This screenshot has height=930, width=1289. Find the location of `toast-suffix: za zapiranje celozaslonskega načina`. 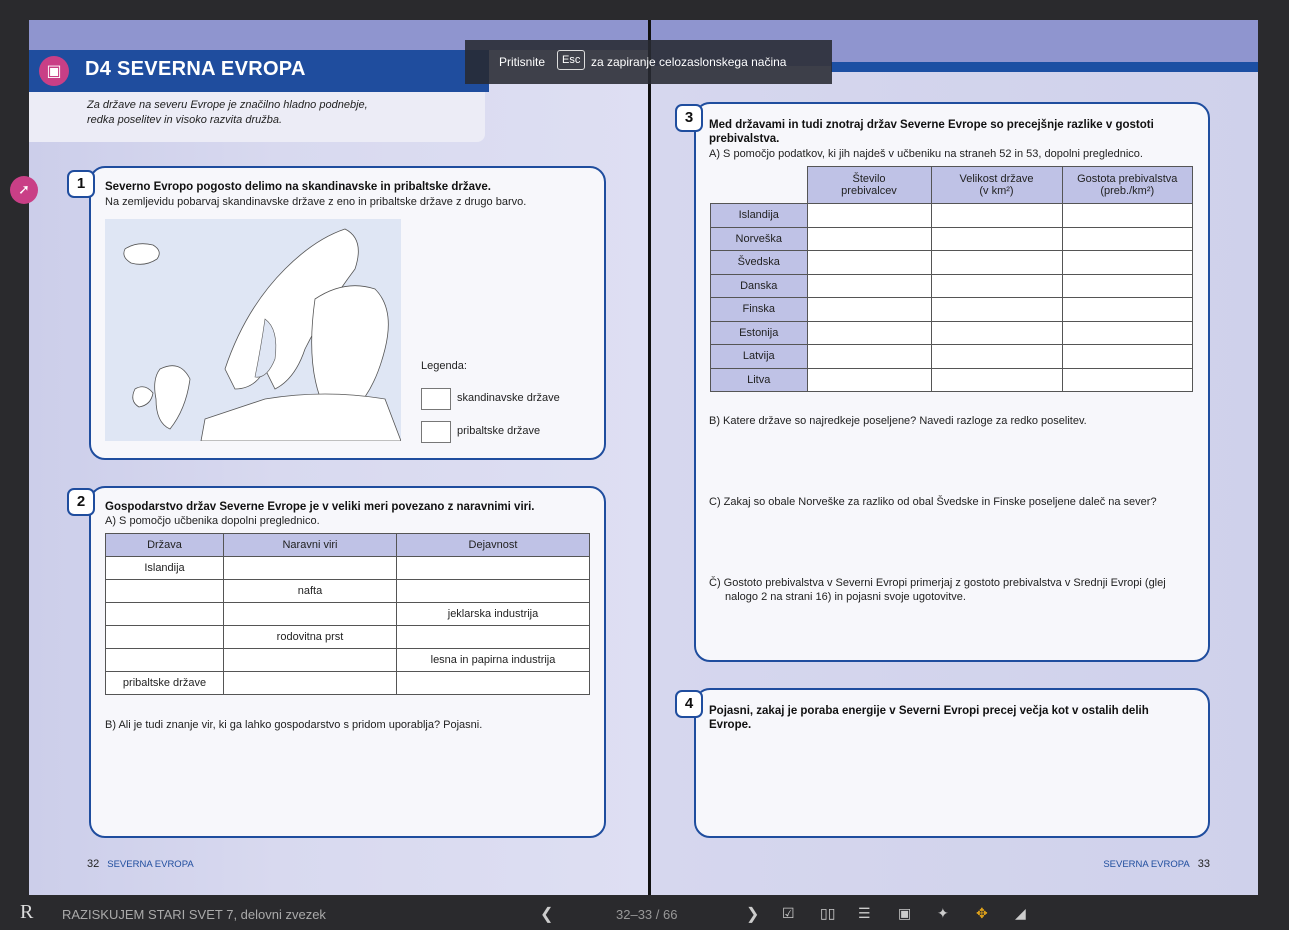

toast-suffix: za zapiranje celozaslonskega načina is located at coordinates (689, 62).